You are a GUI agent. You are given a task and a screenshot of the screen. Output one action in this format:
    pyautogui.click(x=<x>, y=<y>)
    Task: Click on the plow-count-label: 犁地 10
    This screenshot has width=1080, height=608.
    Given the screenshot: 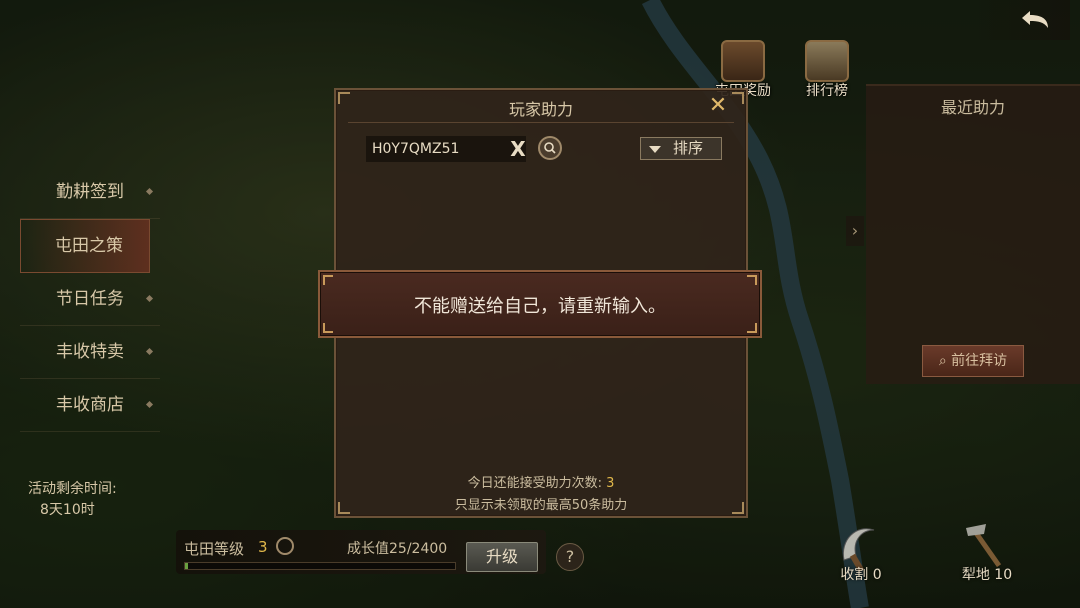 What is the action you would take?
    pyautogui.click(x=987, y=575)
    